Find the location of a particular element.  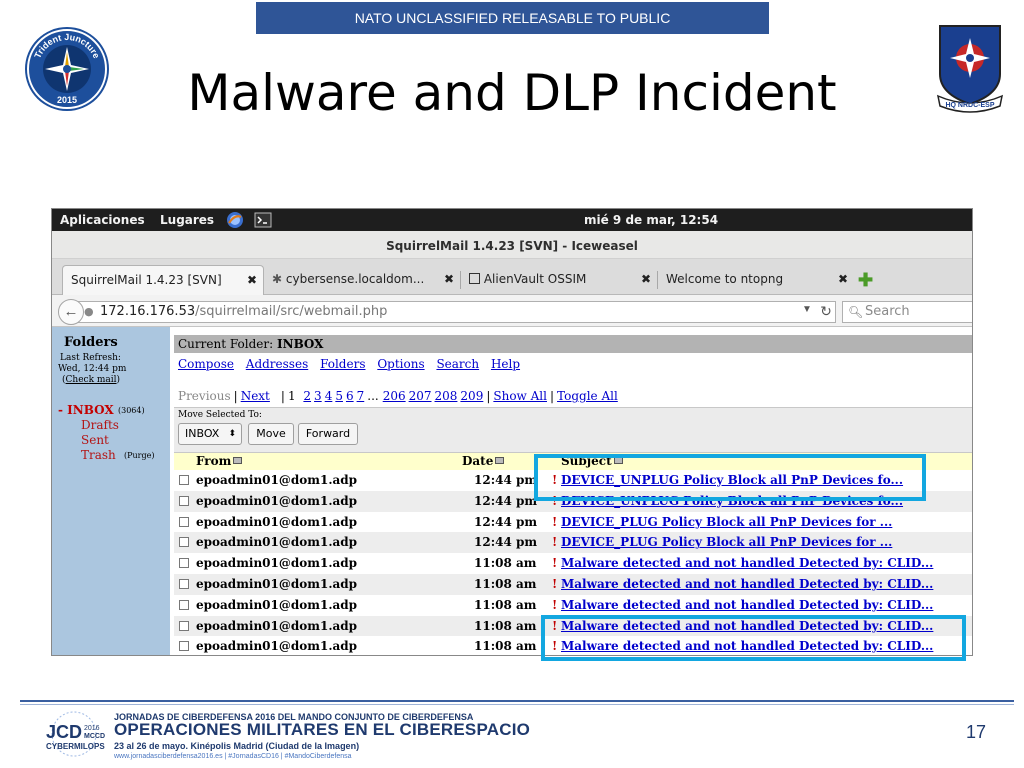

col-date-label: Date is located at coordinates (478, 461).